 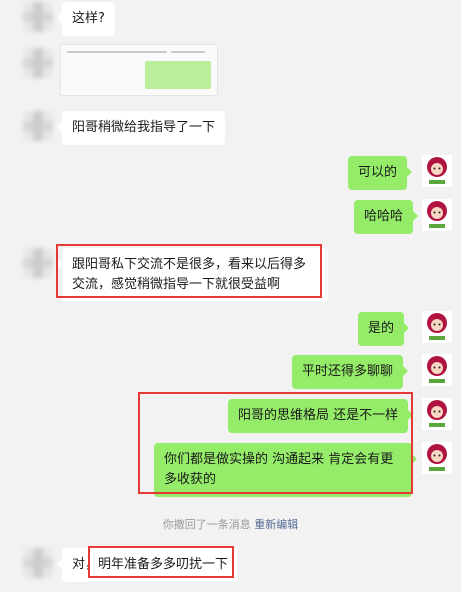 I want to click on message-bubble: 平时还得多聊聊, so click(x=350, y=372).